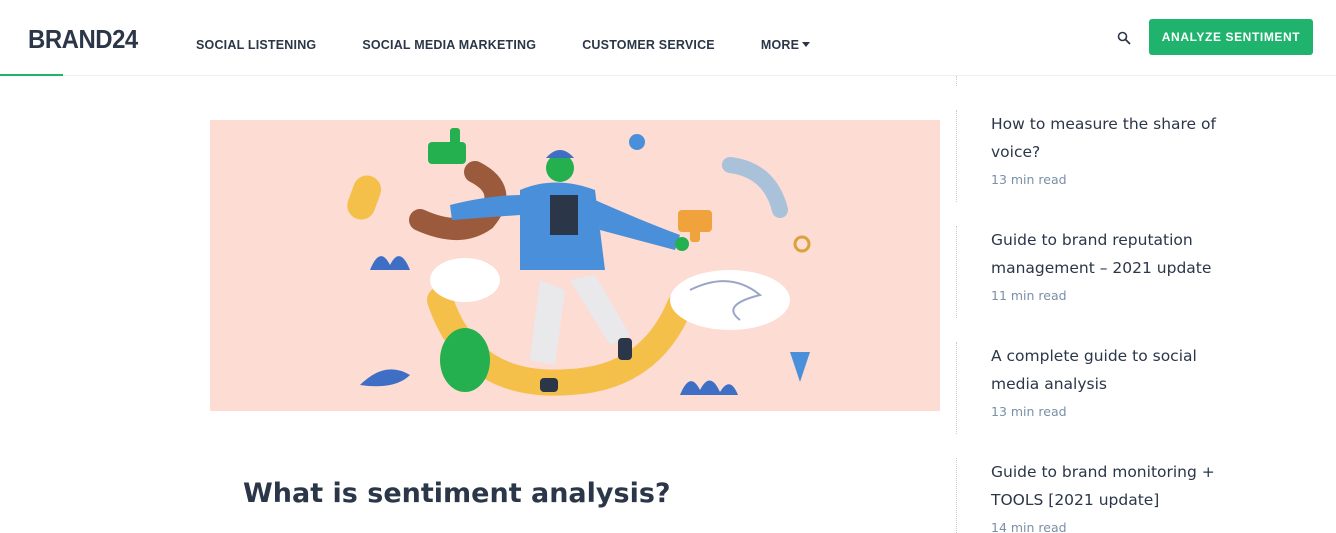 Image resolution: width=1336 pixels, height=533 pixels. I want to click on nav-more-dropdown: MORE, so click(785, 45).